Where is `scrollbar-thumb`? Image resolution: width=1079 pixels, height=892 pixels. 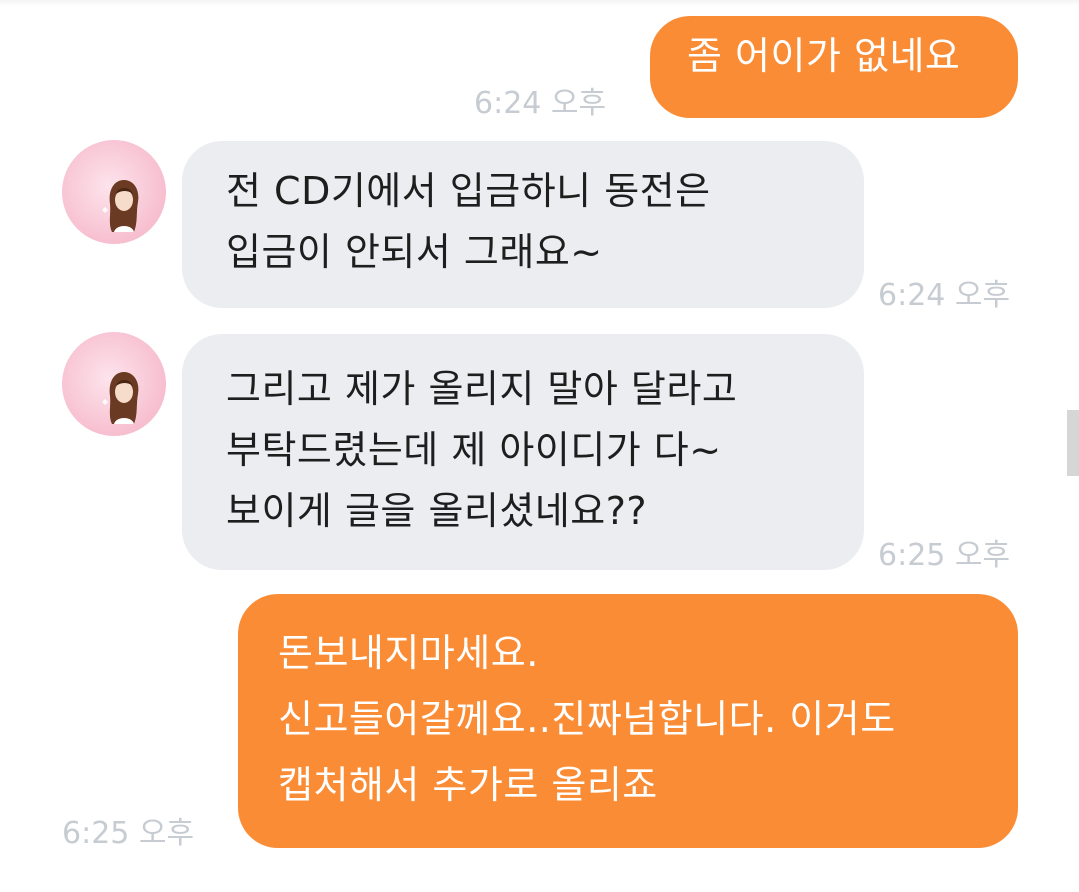
scrollbar-thumb is located at coordinates (1073, 443).